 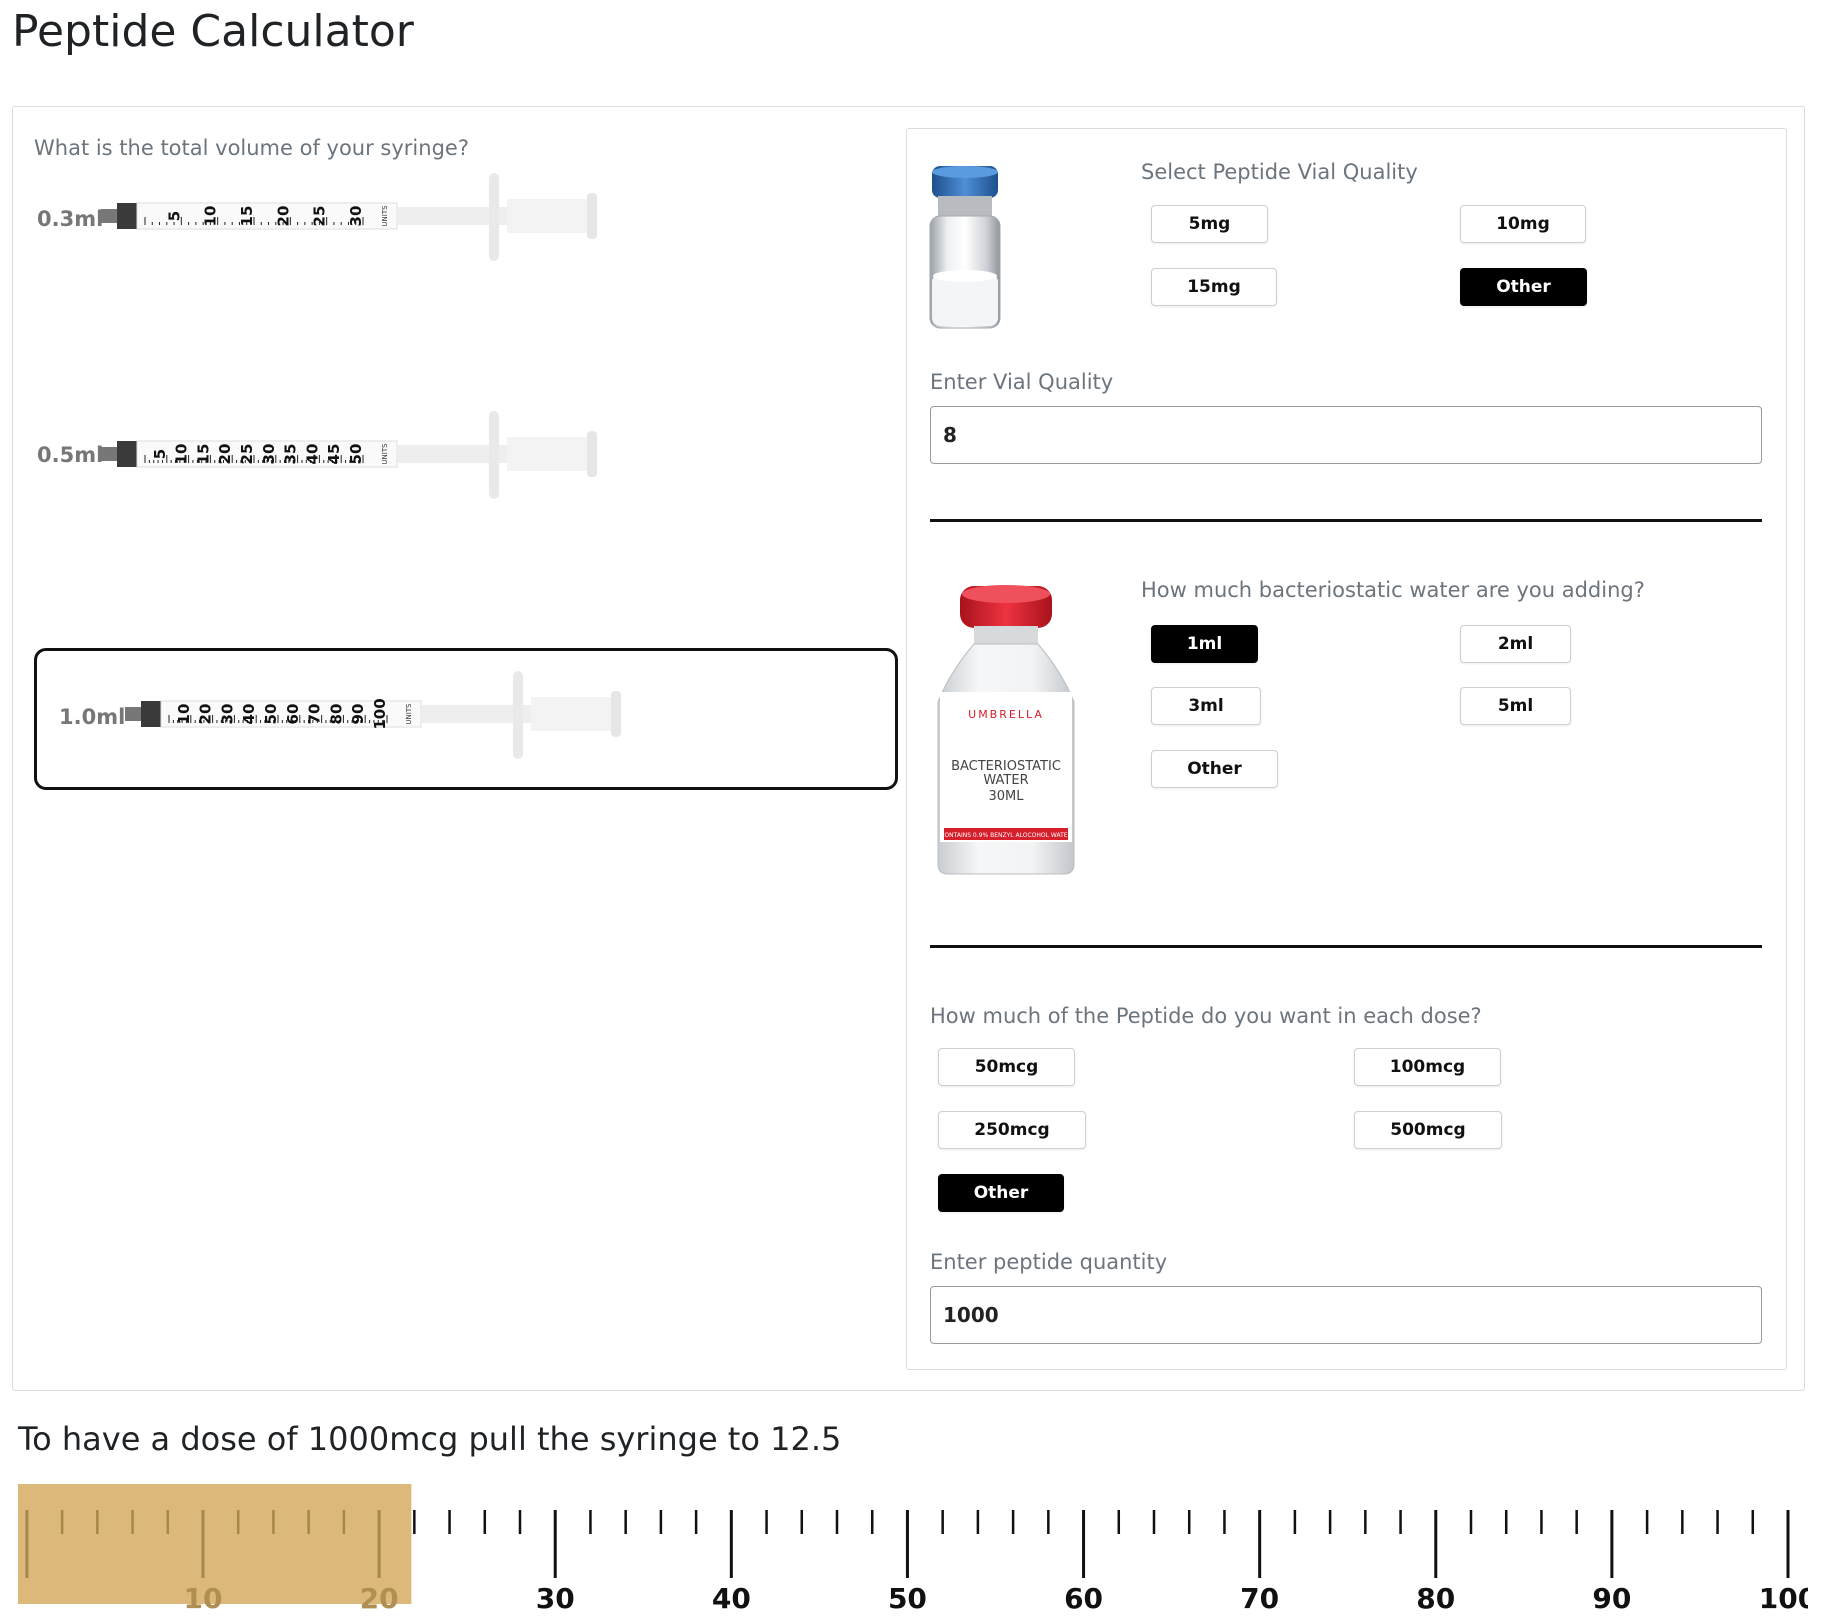 What do you see at coordinates (1523, 287) in the screenshot?
I see `vial-other-button: Other` at bounding box center [1523, 287].